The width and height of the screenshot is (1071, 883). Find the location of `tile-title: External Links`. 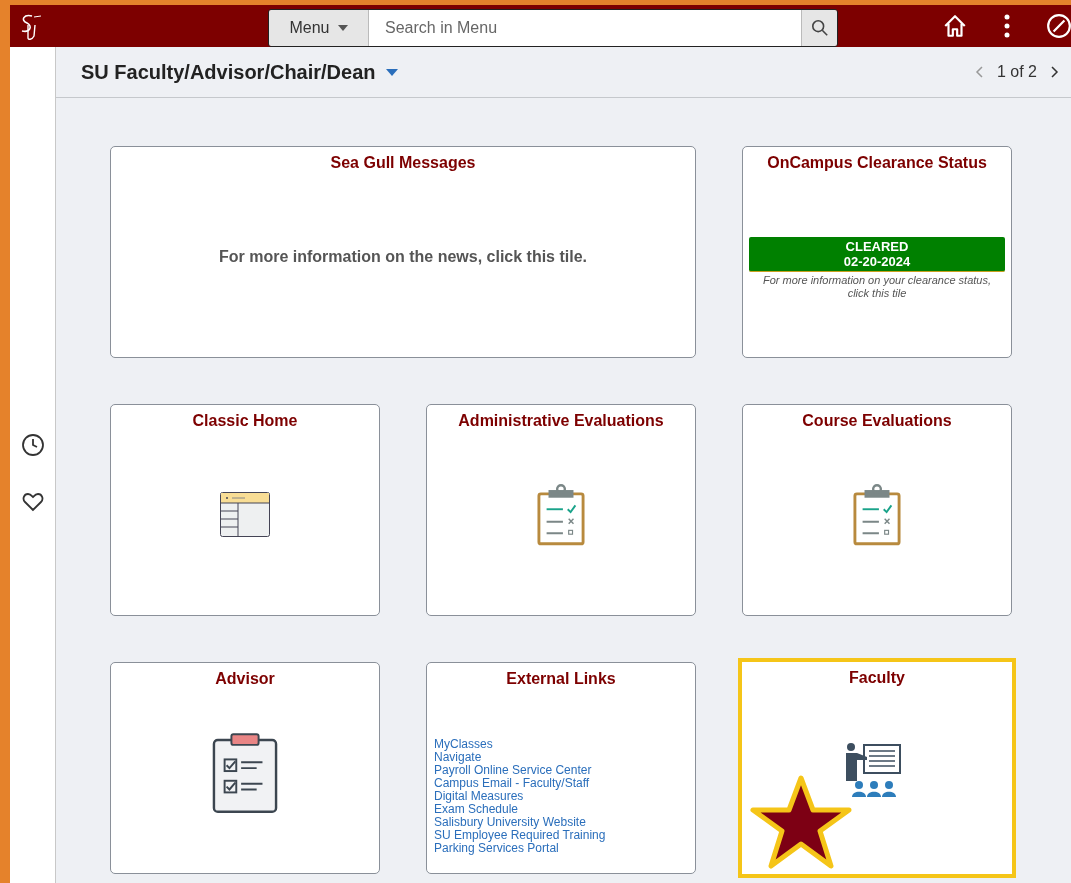

tile-title: External Links is located at coordinates (561, 678).